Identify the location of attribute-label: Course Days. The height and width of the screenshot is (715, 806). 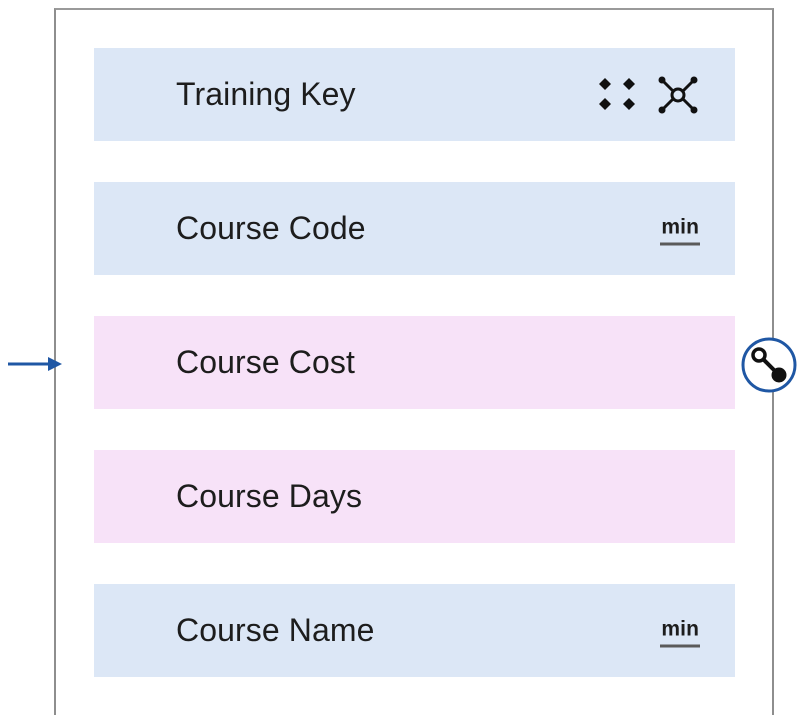
(269, 496).